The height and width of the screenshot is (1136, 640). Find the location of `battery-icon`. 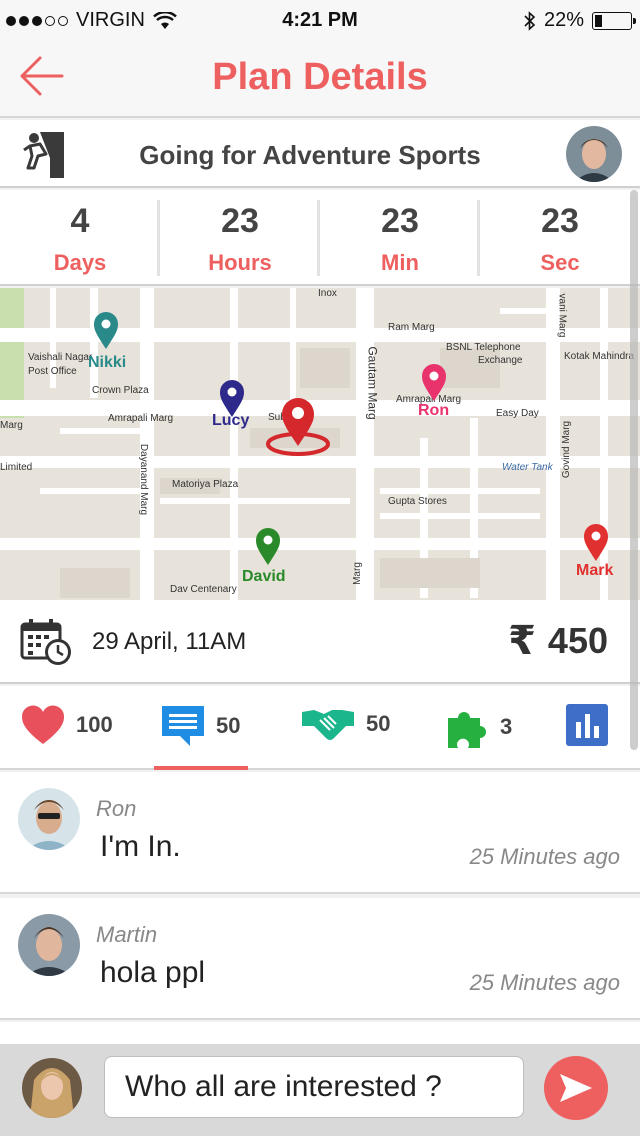

battery-icon is located at coordinates (614, 20).